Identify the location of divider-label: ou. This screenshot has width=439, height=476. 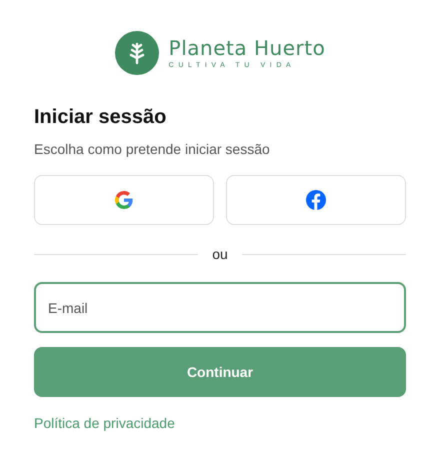
(220, 254).